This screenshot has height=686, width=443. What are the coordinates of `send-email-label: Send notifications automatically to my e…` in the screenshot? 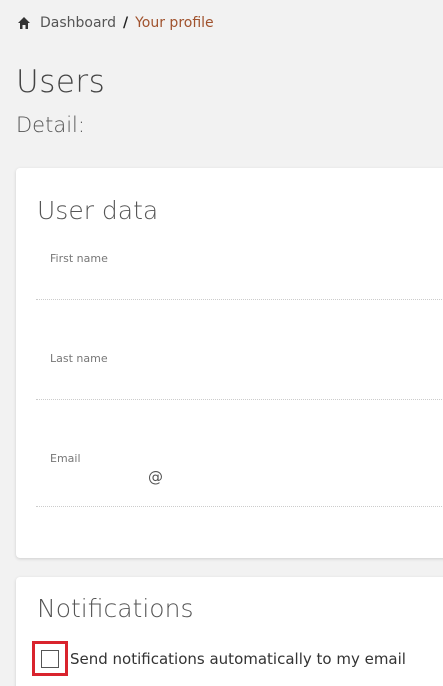 It's located at (238, 659).